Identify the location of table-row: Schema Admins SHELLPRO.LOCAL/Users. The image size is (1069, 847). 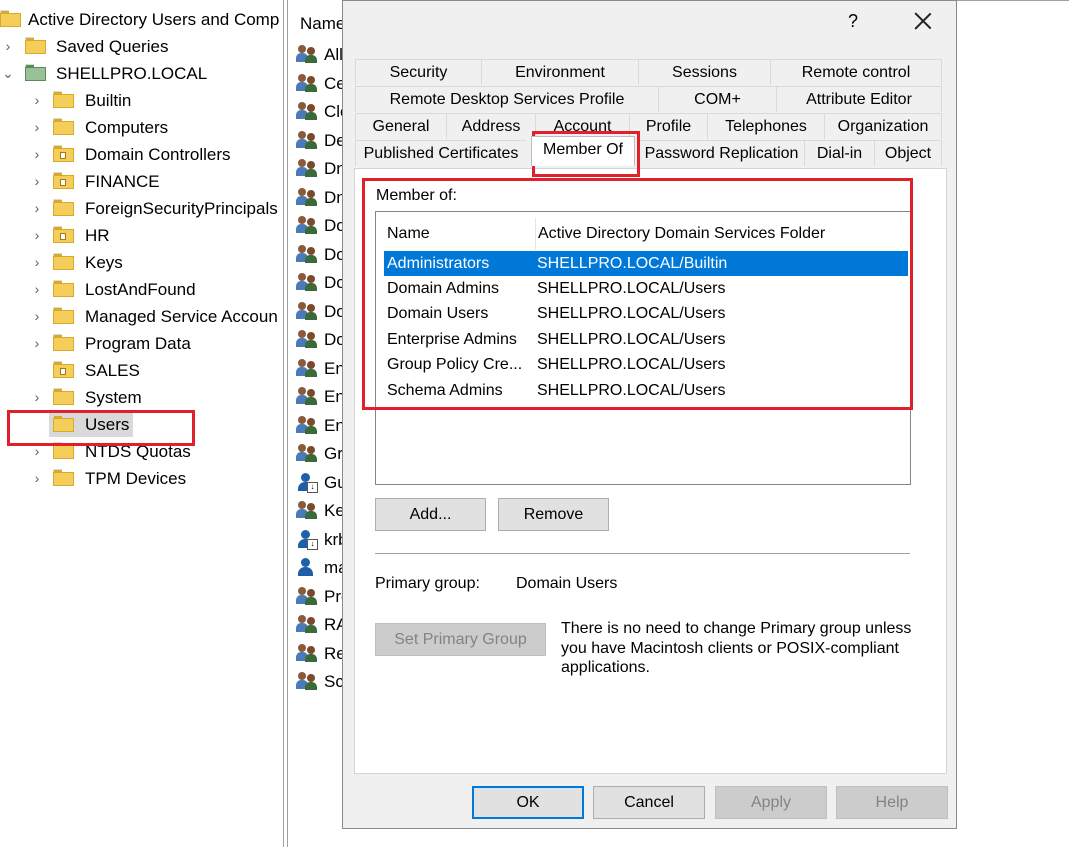
(646, 390).